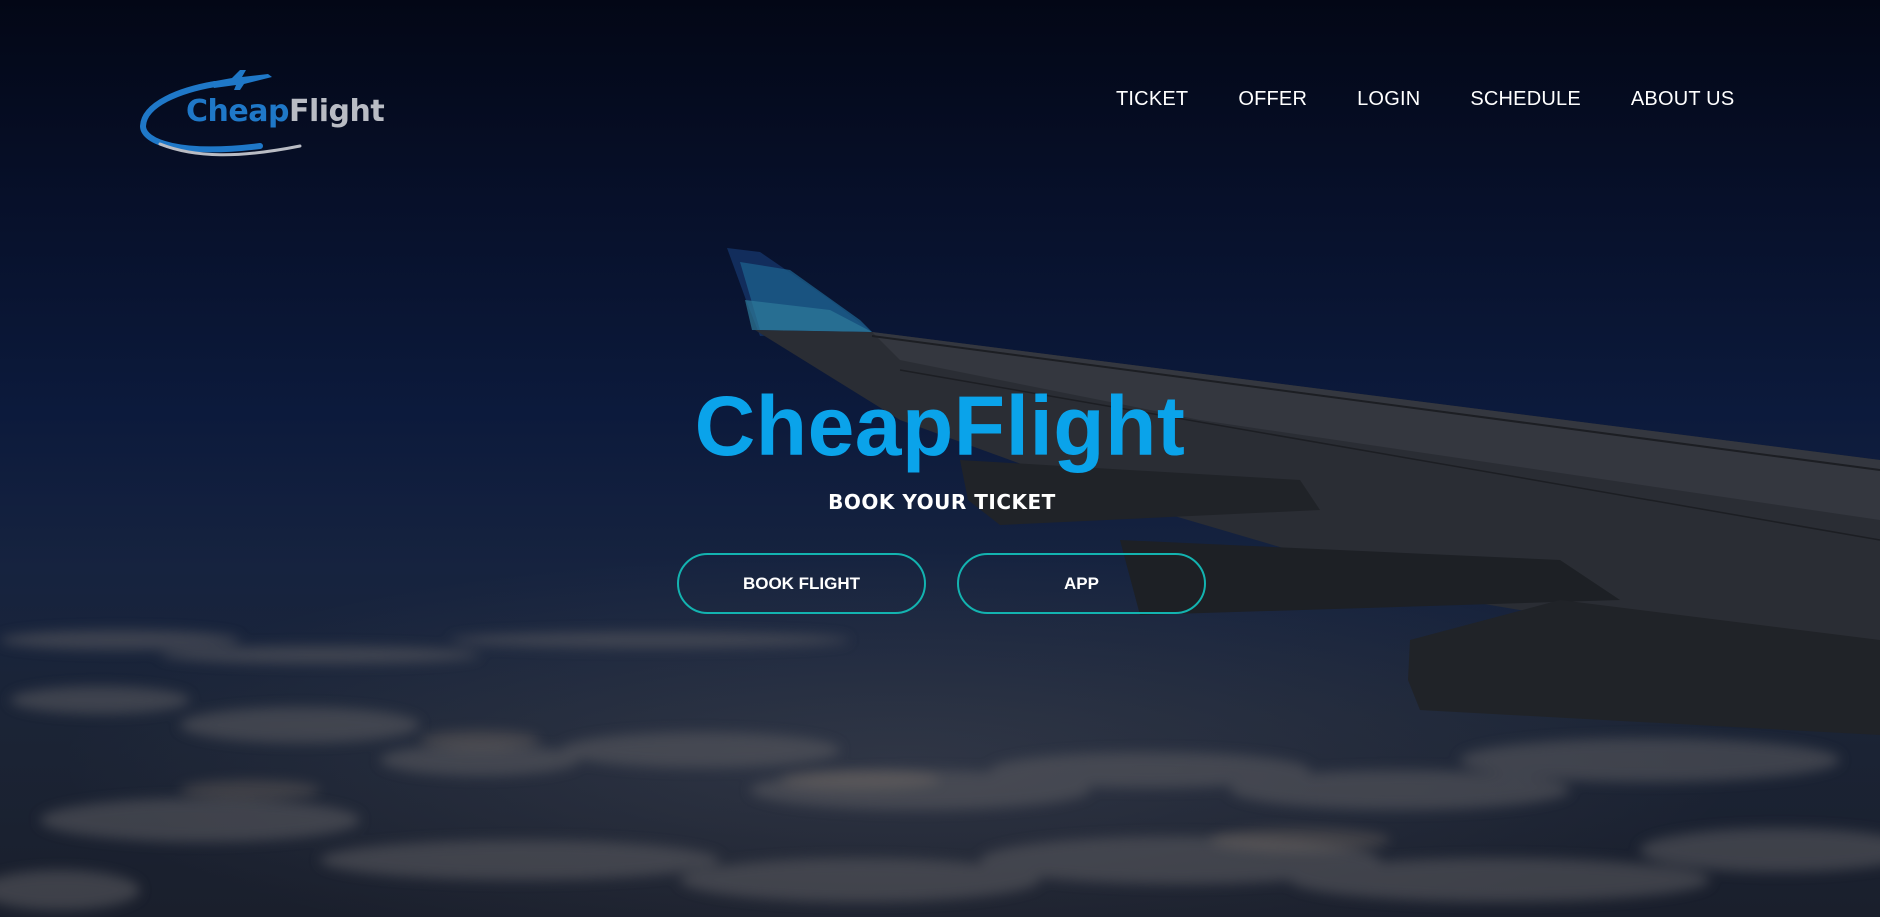 This screenshot has width=1880, height=917. What do you see at coordinates (1152, 99) in the screenshot?
I see `nav-ticket: TICKET` at bounding box center [1152, 99].